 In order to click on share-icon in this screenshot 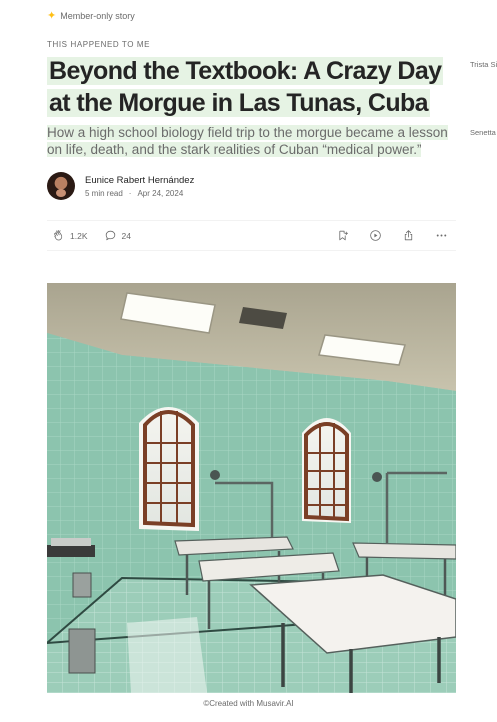, I will do `click(408, 236)`.